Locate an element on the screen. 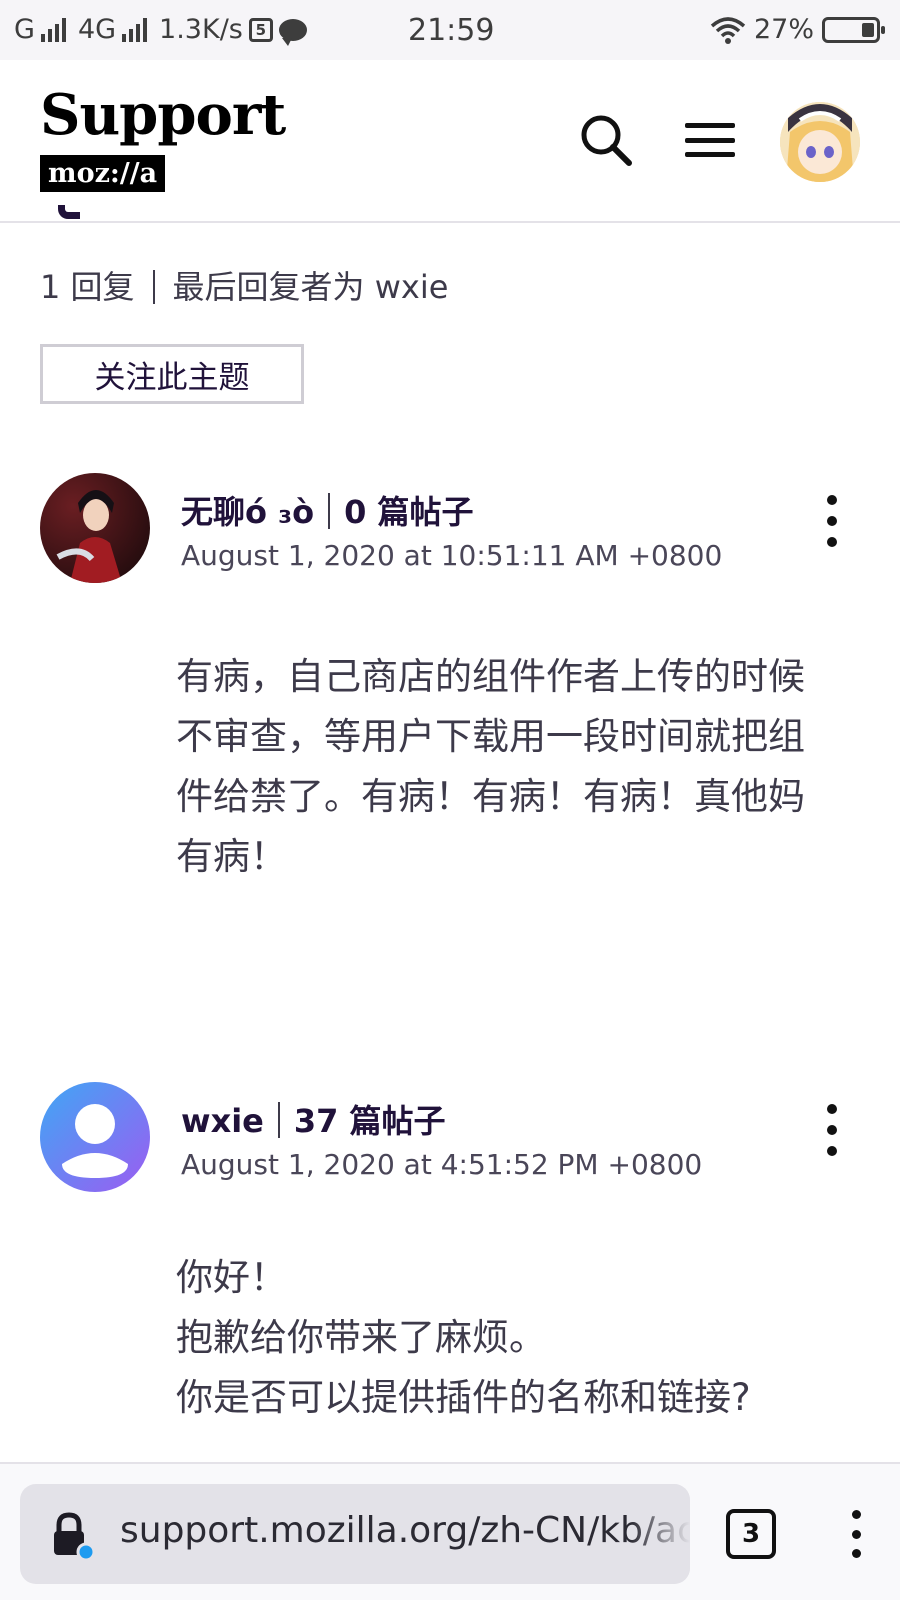 The image size is (900, 1600). author-name: 无聊ó ₃ò is located at coordinates (247, 512).